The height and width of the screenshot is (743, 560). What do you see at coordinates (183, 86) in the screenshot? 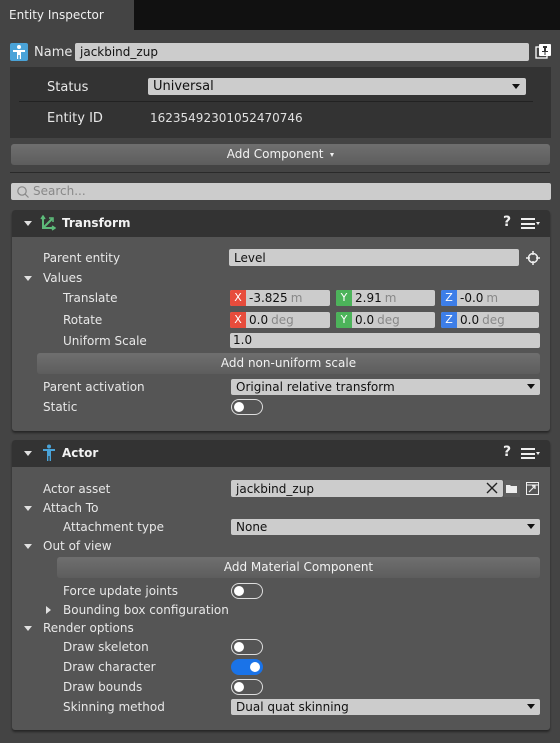
I see `status-value: Universal` at bounding box center [183, 86].